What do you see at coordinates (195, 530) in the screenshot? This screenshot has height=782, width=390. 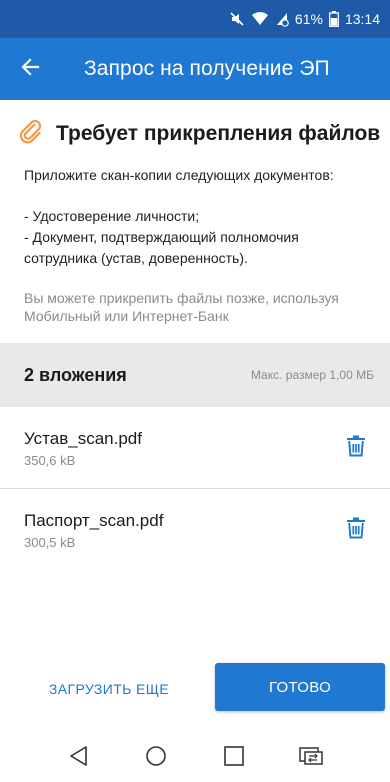 I see `file-item: Паспорт_scan.pdf 300,5 kB` at bounding box center [195, 530].